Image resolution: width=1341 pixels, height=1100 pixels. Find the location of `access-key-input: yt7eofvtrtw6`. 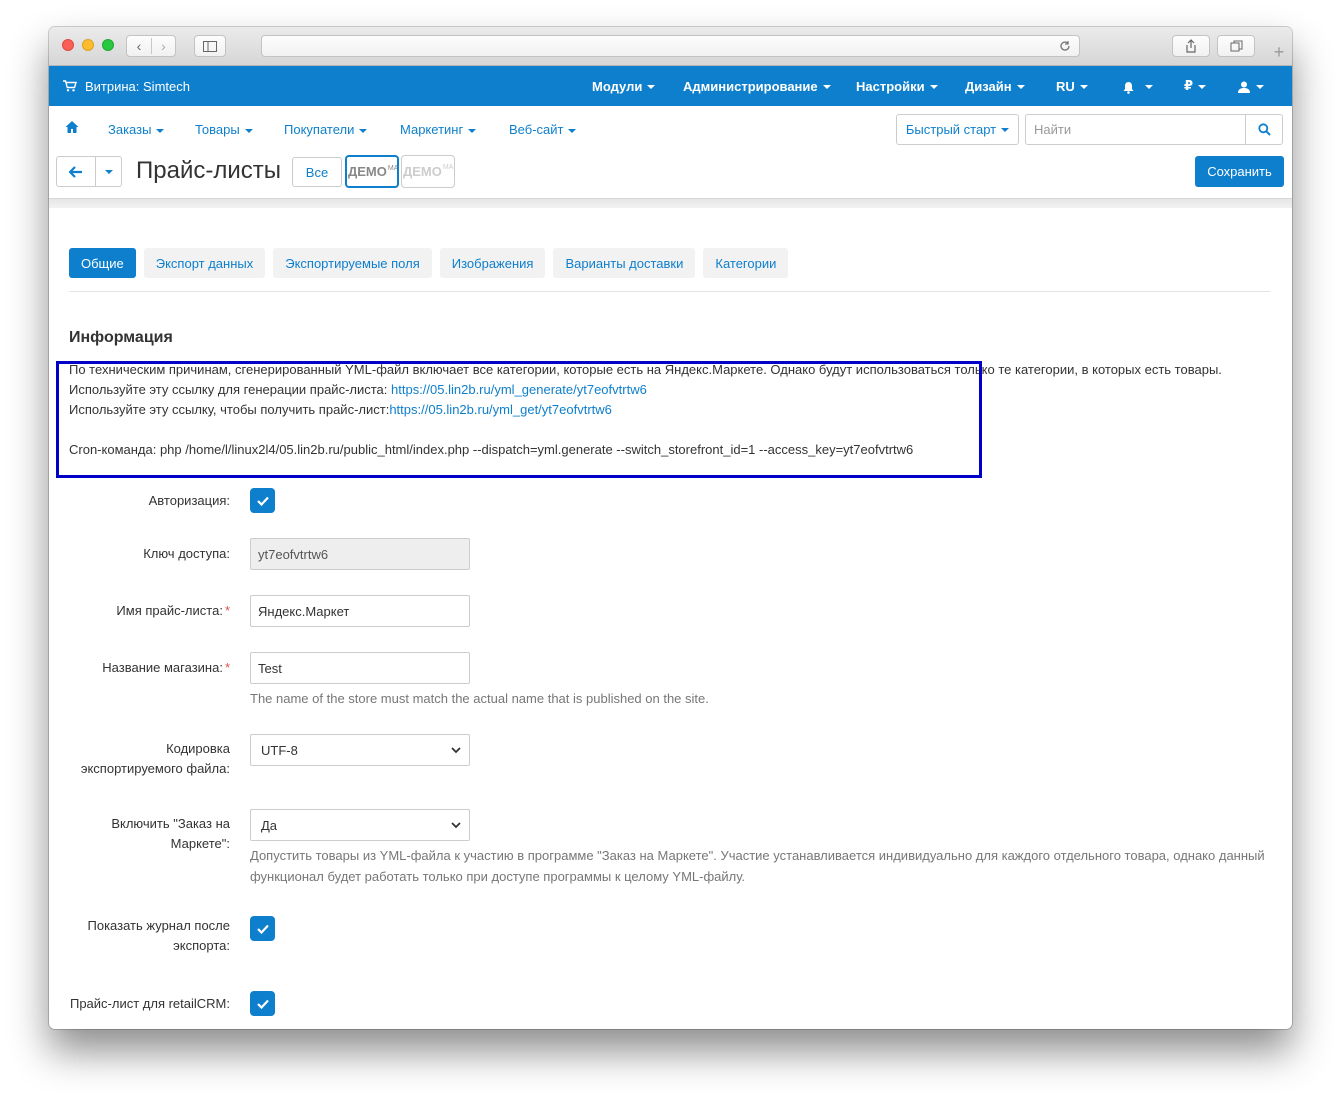

access-key-input: yt7eofvtrtw6 is located at coordinates (360, 554).